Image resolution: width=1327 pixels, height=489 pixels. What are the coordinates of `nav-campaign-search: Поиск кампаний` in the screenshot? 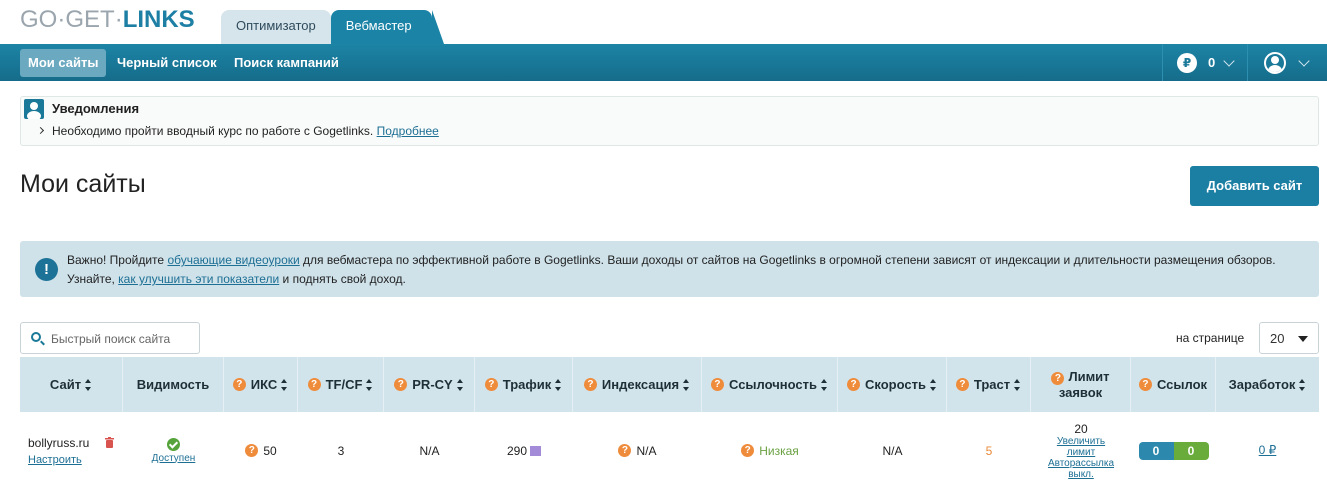 It's located at (286, 63).